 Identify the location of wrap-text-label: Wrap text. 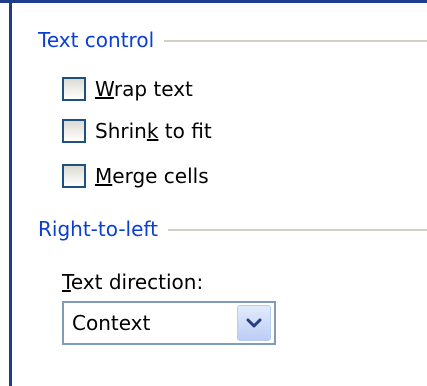
(144, 89).